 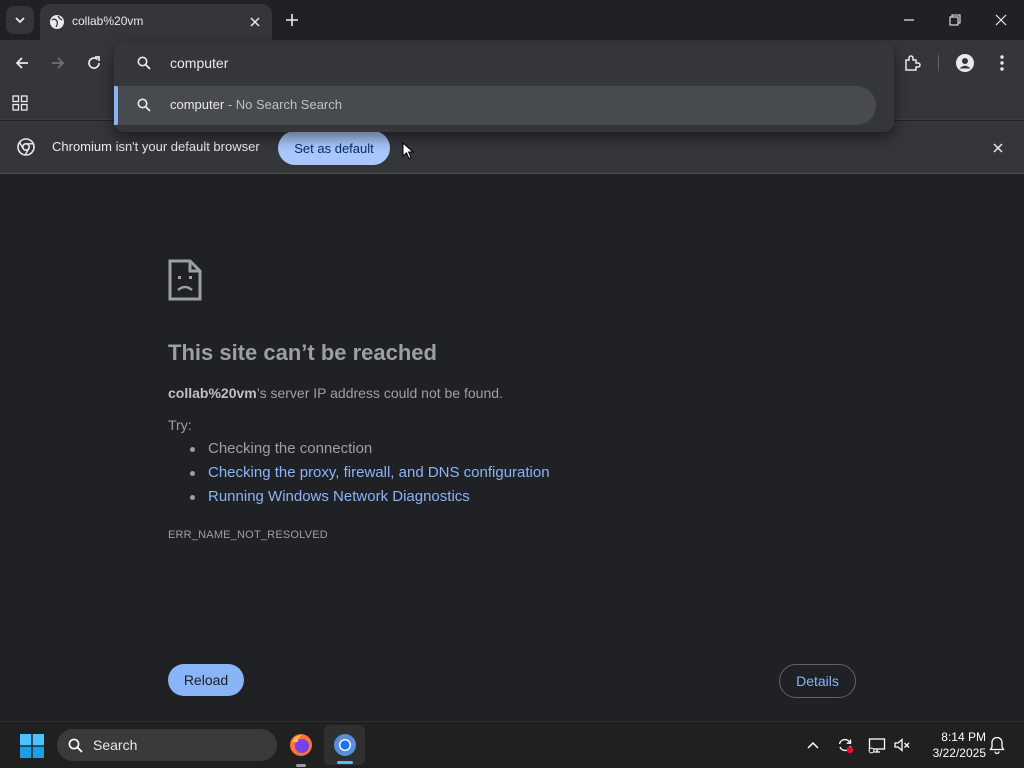 I want to click on restore-button, so click(x=955, y=20).